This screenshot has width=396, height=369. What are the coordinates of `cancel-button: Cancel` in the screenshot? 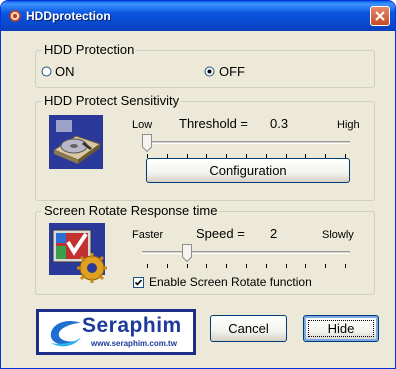 It's located at (248, 328).